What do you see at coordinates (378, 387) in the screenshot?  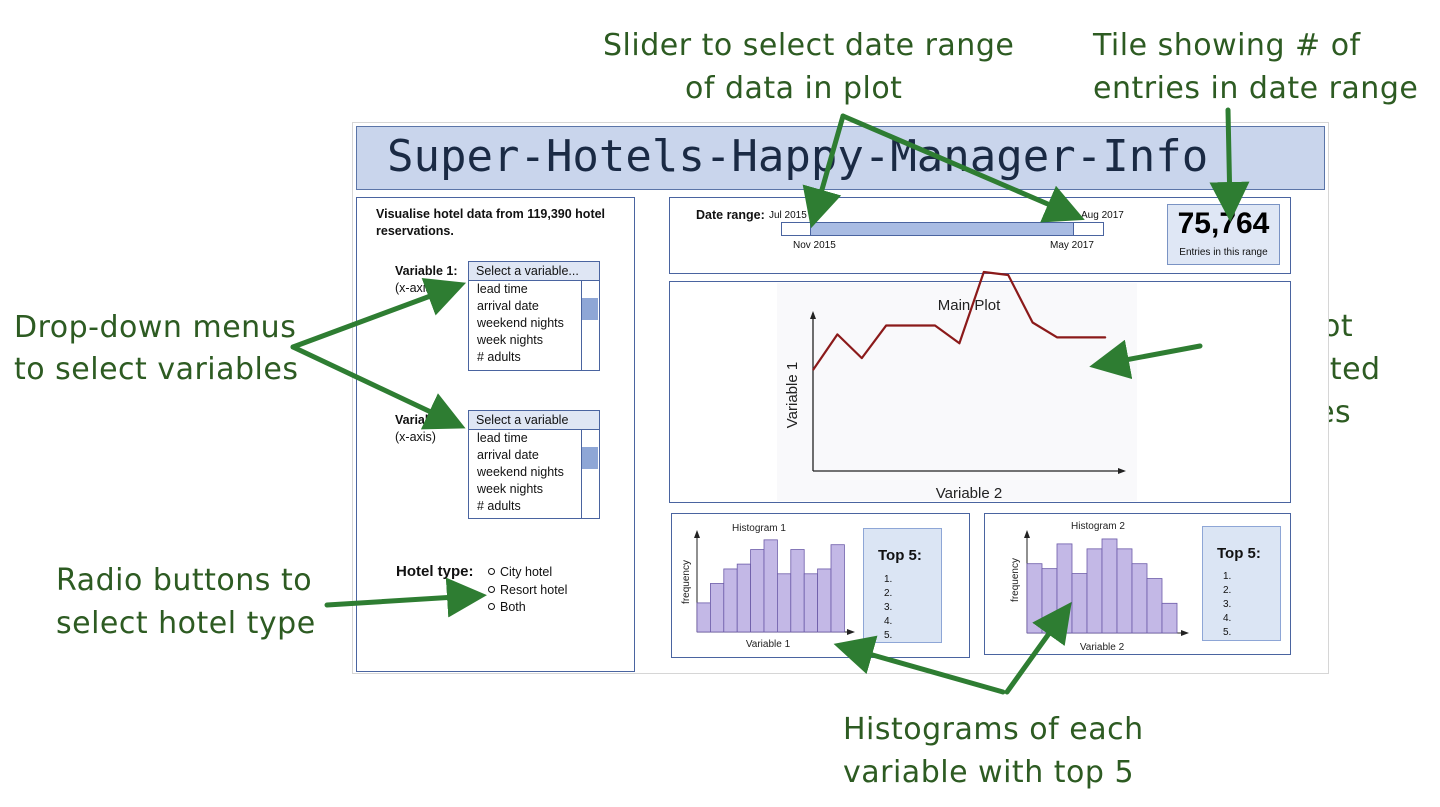 I see `arrow-dropdown2` at bounding box center [378, 387].